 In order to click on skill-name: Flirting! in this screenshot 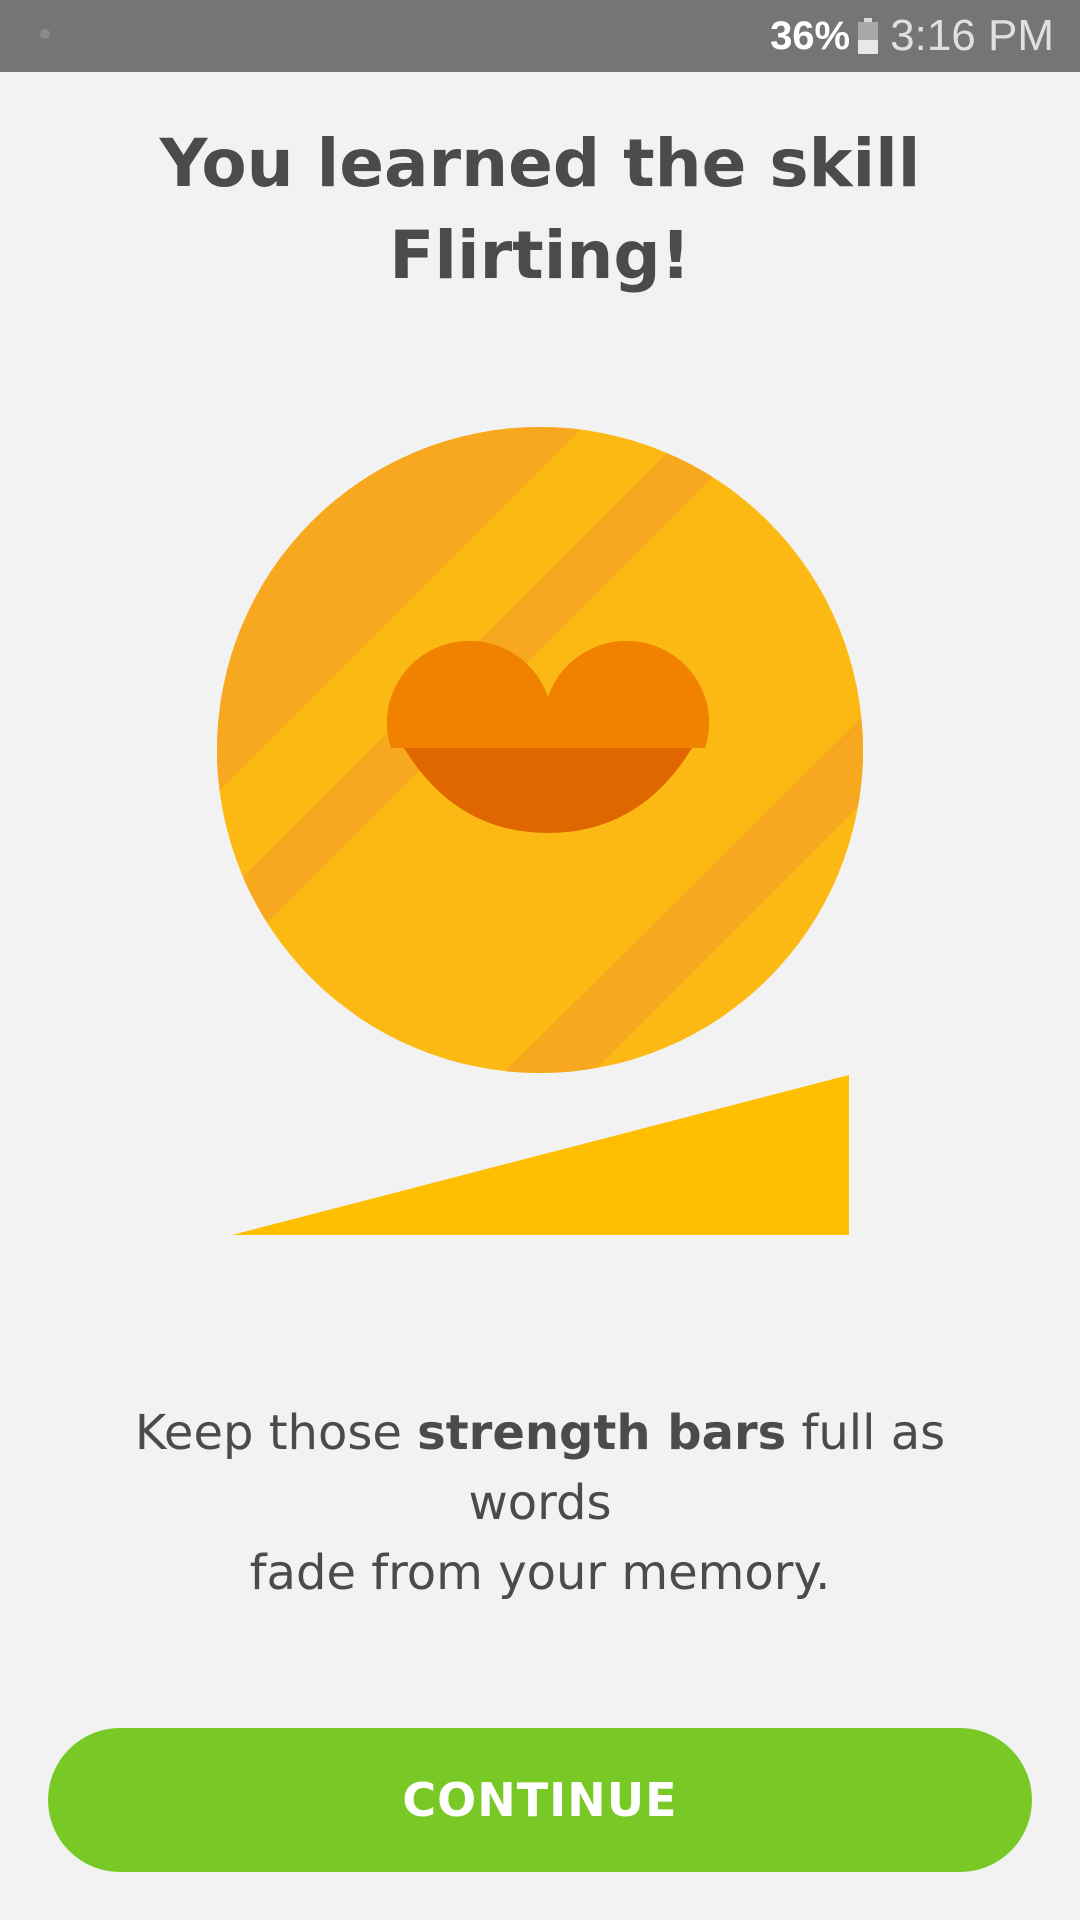, I will do `click(540, 255)`.